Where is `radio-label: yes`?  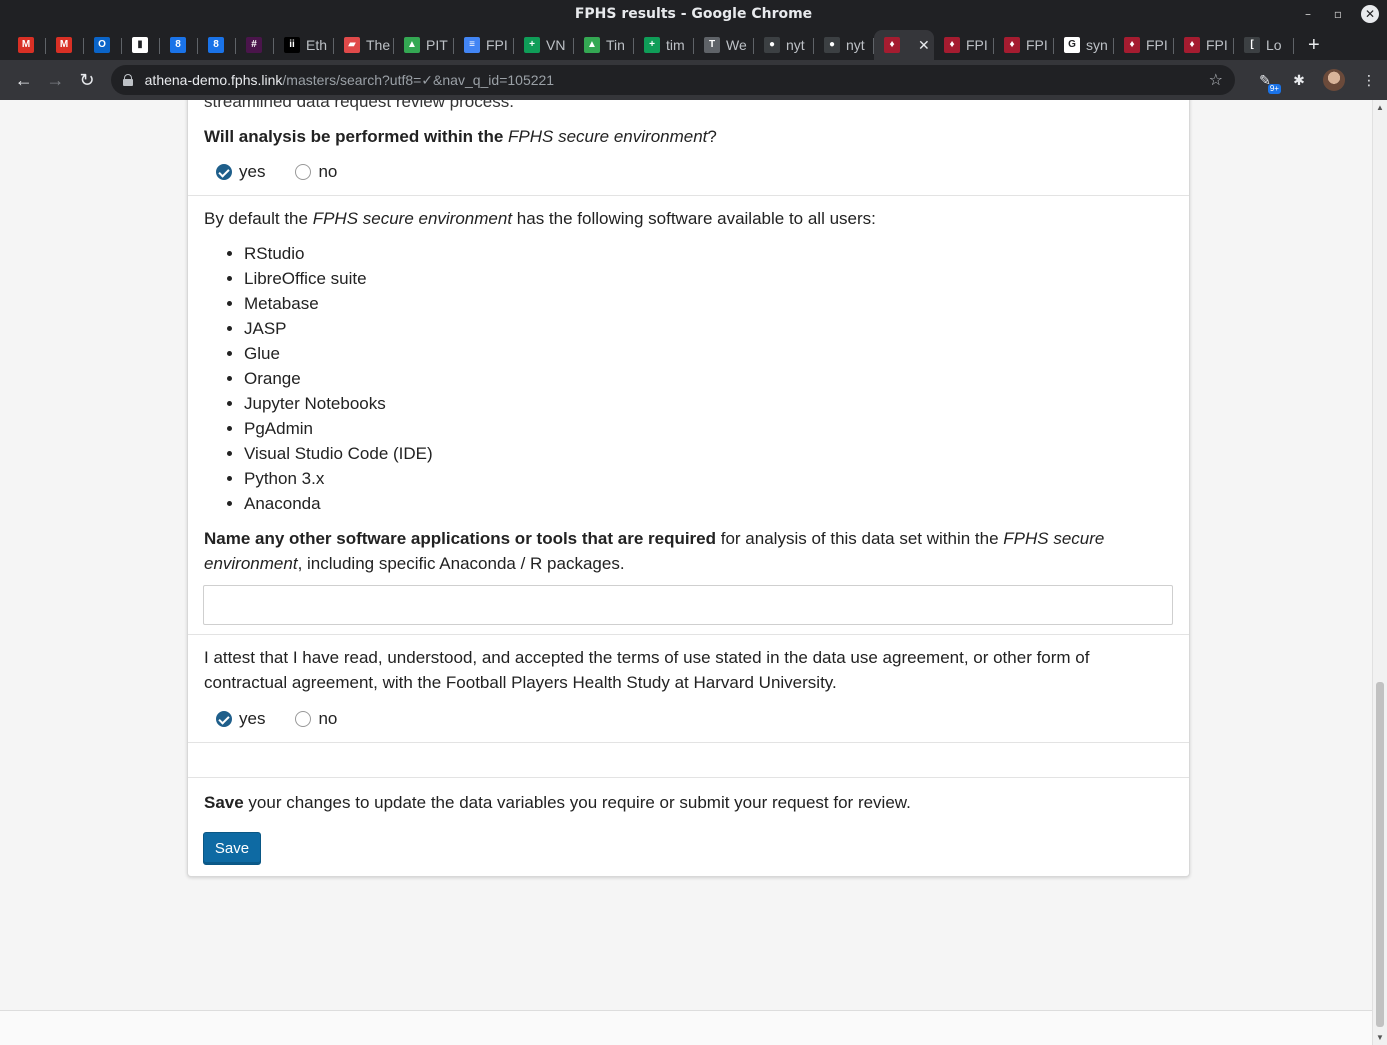 radio-label: yes is located at coordinates (252, 171).